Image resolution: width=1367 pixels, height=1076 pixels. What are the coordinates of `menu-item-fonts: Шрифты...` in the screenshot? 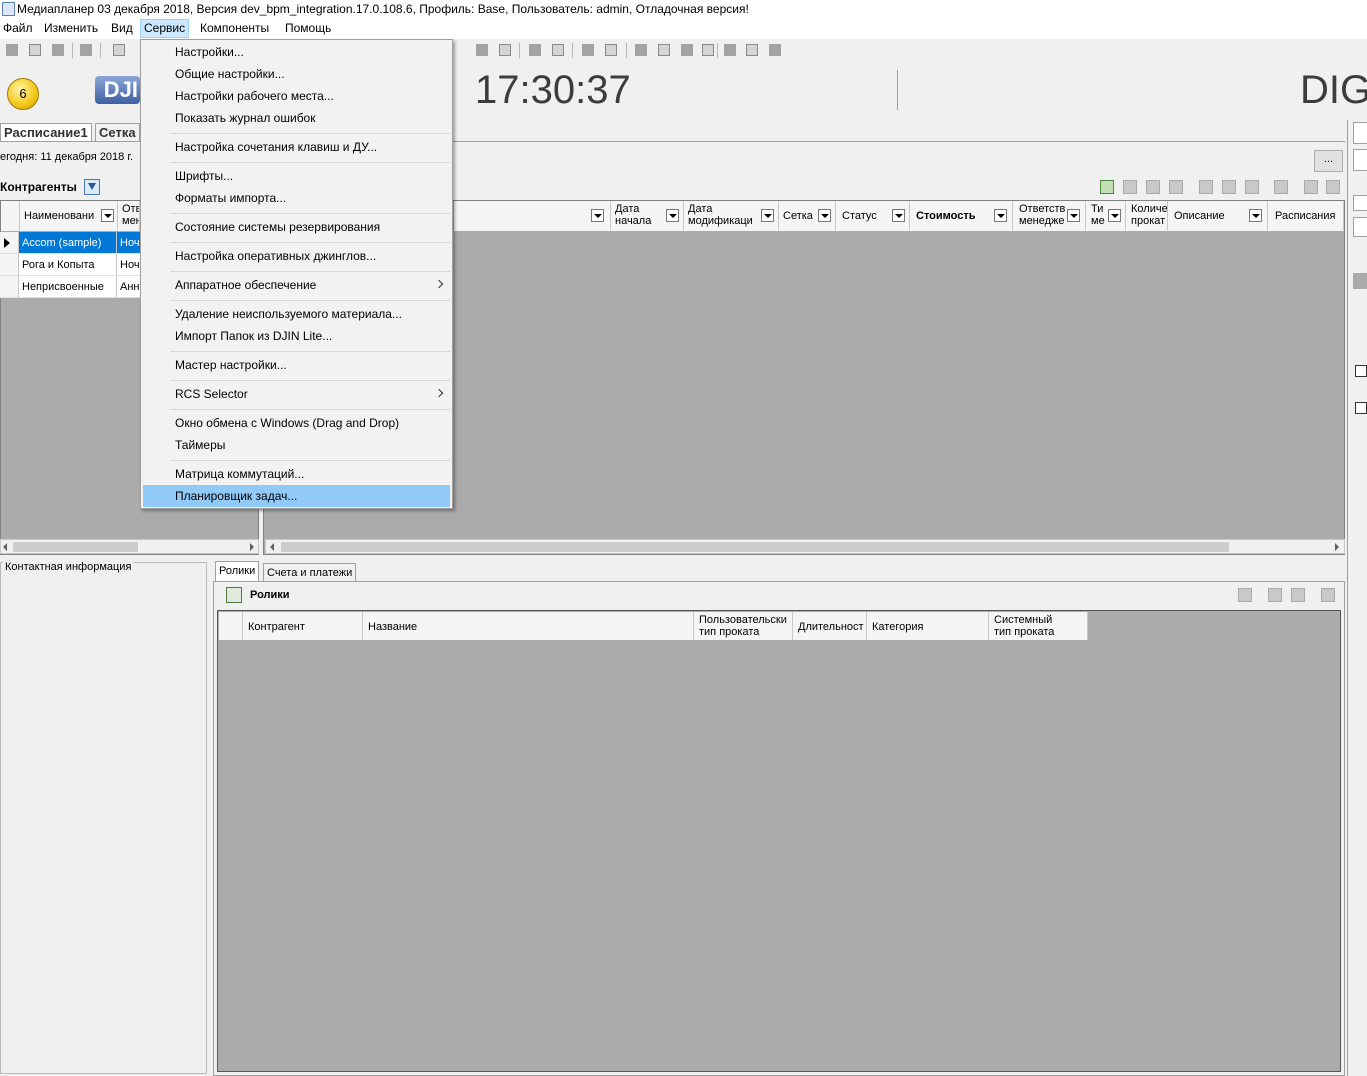 It's located at (296, 176).